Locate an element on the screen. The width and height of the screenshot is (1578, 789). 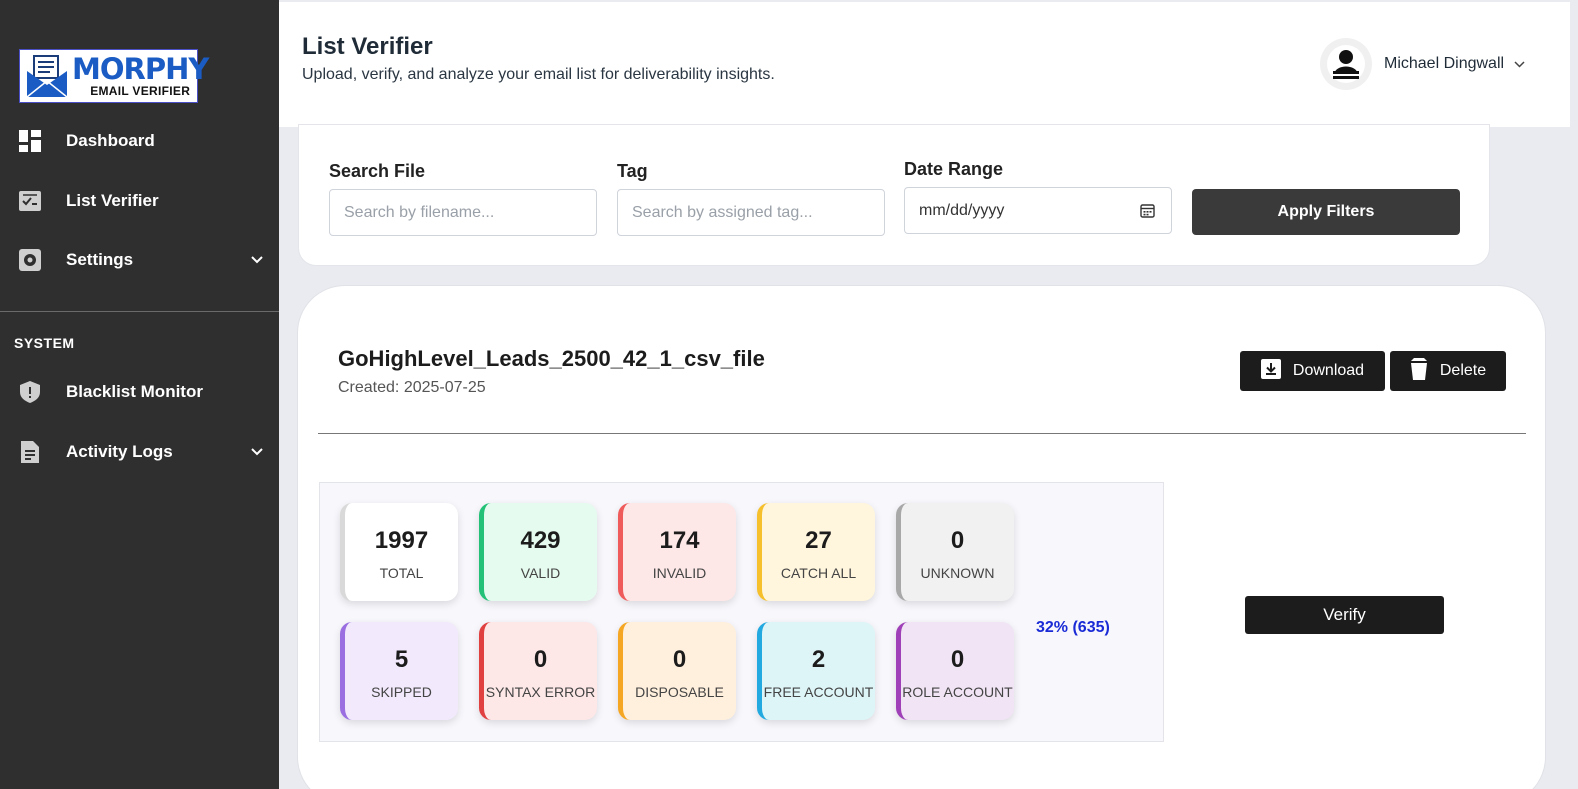
sidebar-item-label: Dashboard is located at coordinates (110, 140).